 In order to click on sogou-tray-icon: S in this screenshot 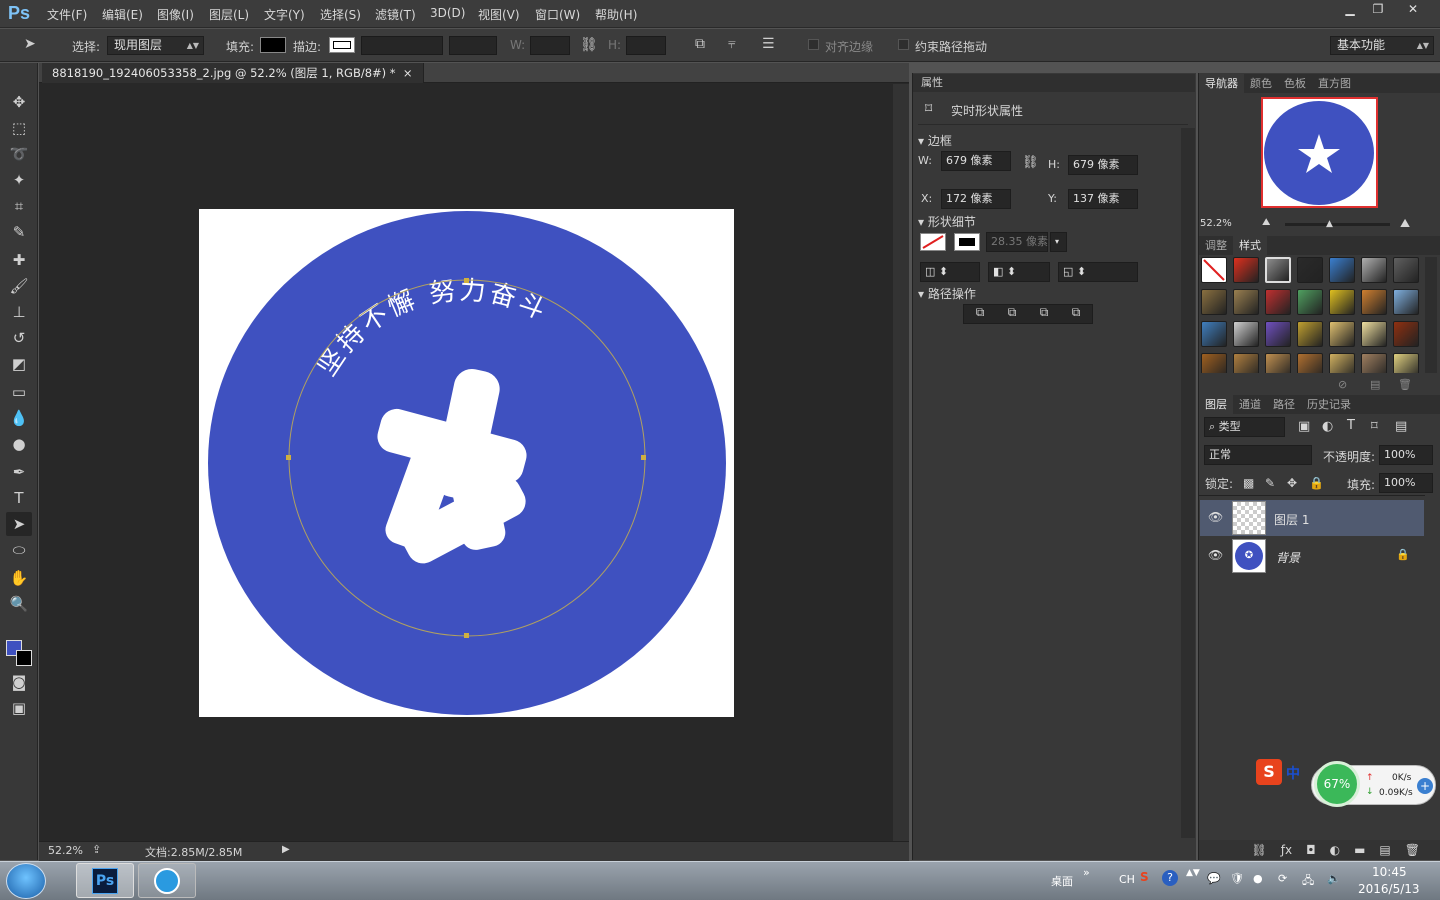, I will do `click(1144, 877)`.